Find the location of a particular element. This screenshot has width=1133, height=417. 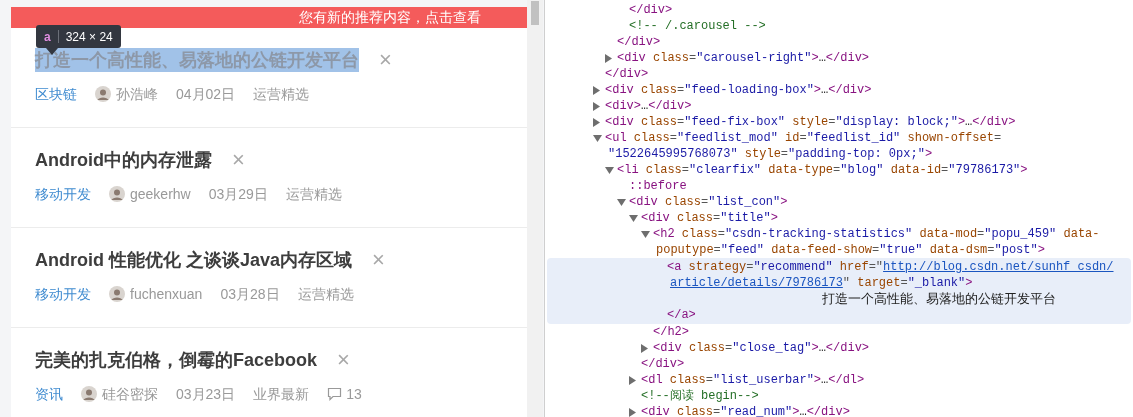

category-link: 区块链 is located at coordinates (56, 94).